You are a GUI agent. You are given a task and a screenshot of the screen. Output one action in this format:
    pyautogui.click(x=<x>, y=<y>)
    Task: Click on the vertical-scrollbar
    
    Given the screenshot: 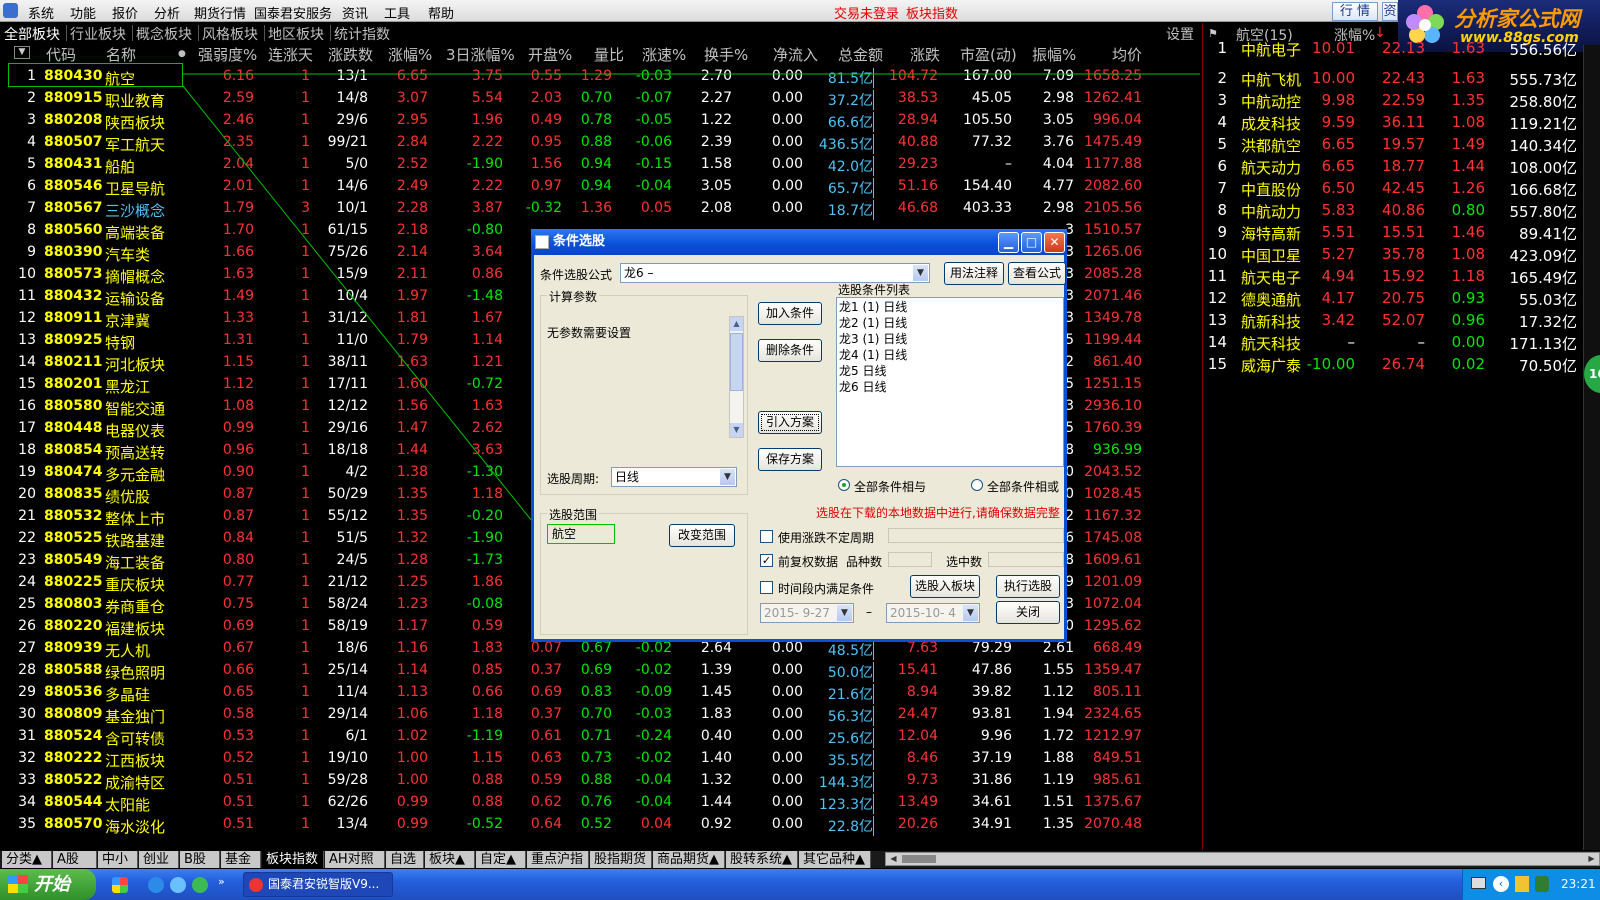 What is the action you would take?
    pyautogui.click(x=1591, y=447)
    